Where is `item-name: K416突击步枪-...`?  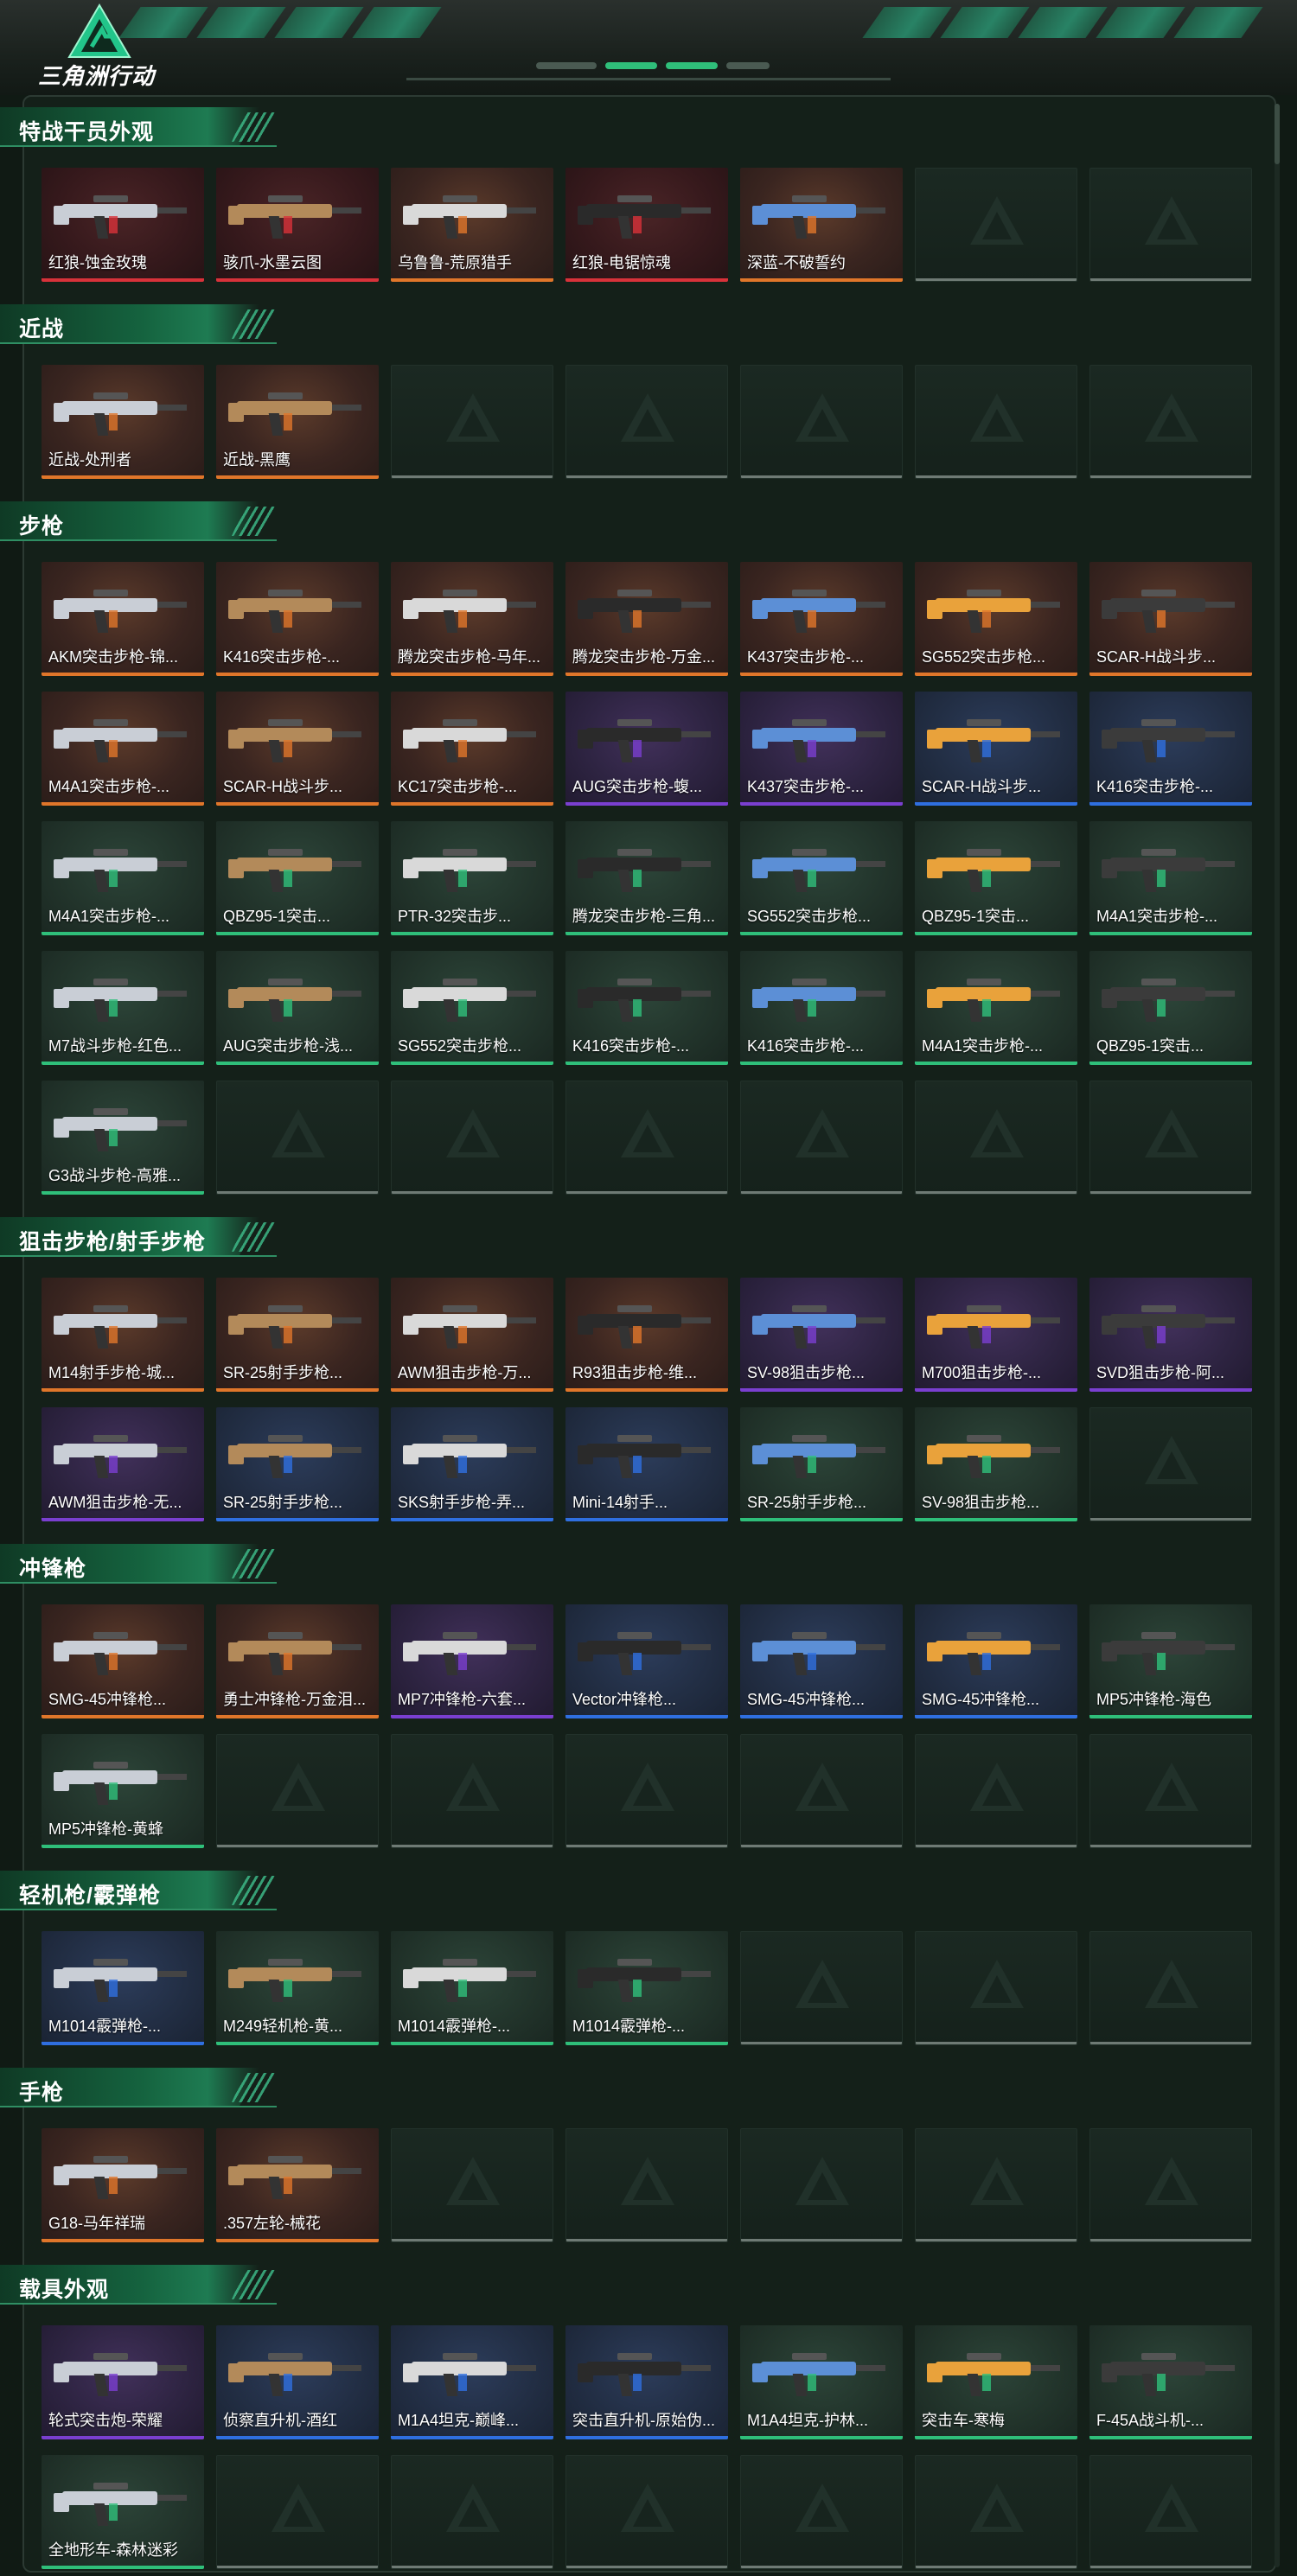 item-name: K416突击步枪-... is located at coordinates (282, 657).